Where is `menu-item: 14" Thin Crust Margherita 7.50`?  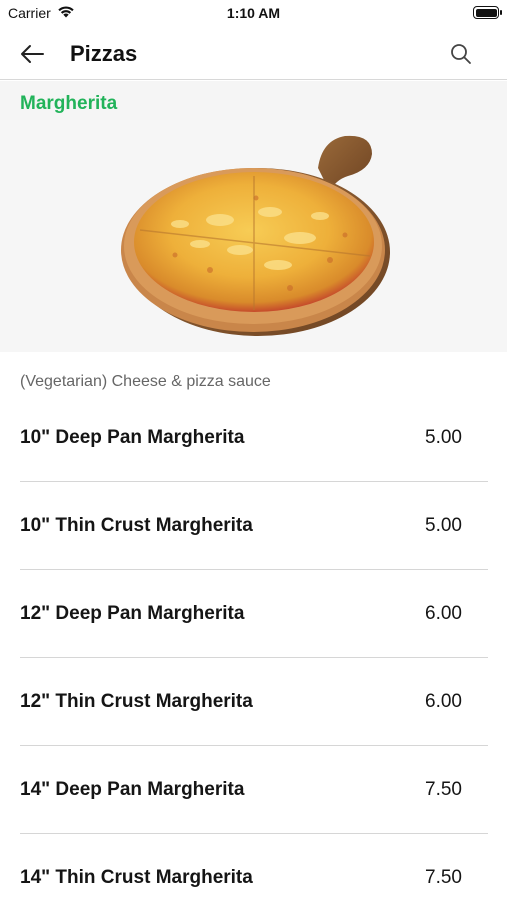 menu-item: 14" Thin Crust Margherita 7.50 is located at coordinates (254, 878).